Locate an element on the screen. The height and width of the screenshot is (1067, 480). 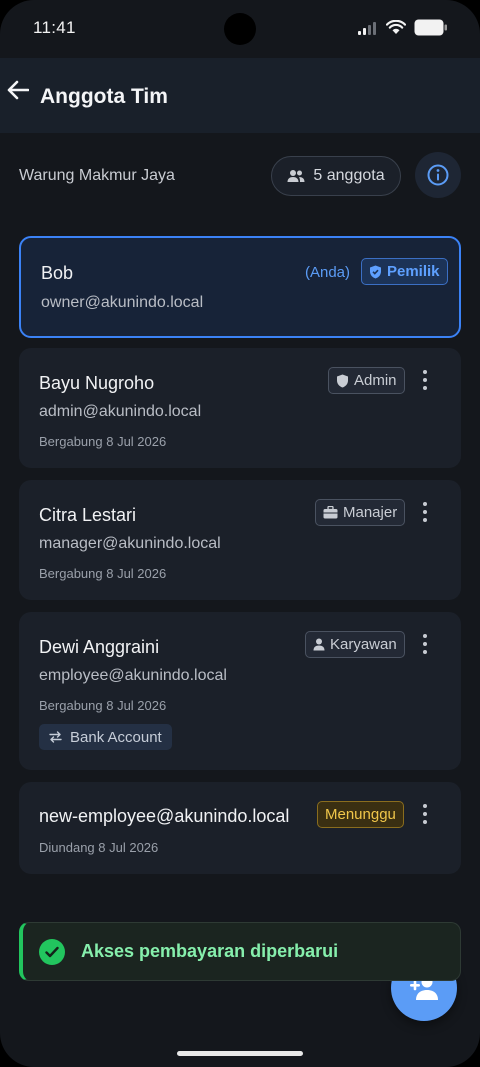
payment-access-chip: Bank Account is located at coordinates (105, 737).